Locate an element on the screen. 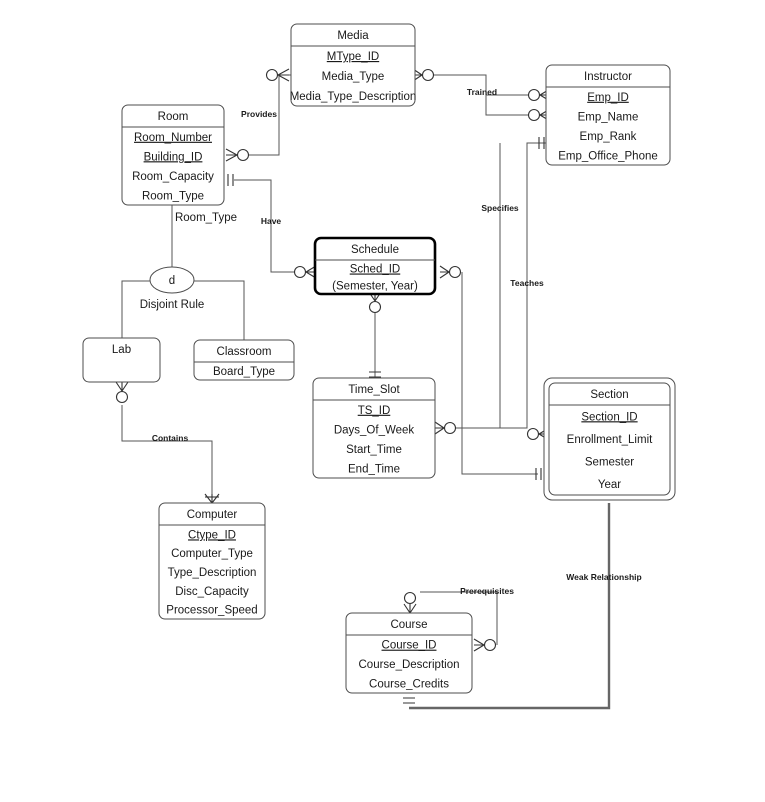  entity-attribute: Room_Type is located at coordinates (173, 196).